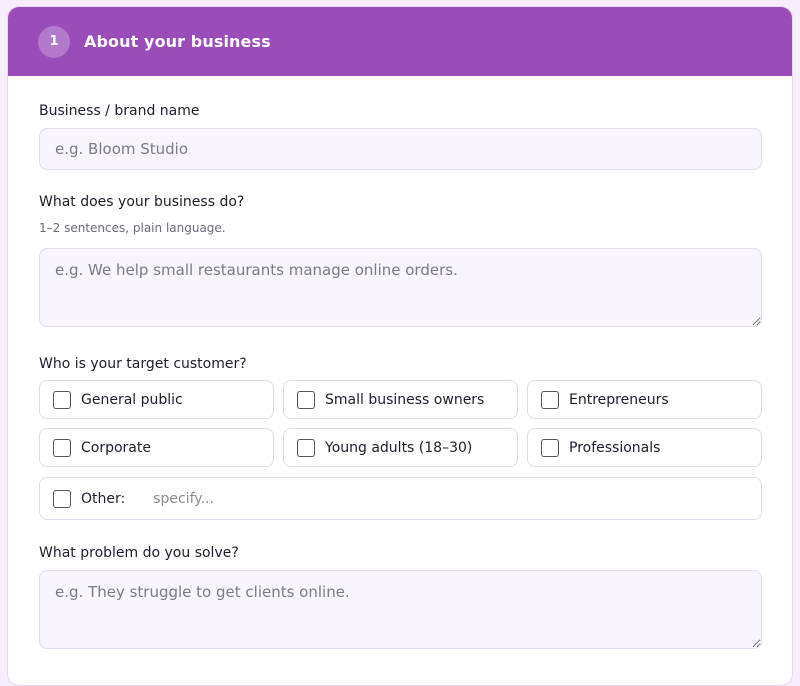  Describe the element at coordinates (177, 41) in the screenshot. I see `section-title: About your business` at that location.